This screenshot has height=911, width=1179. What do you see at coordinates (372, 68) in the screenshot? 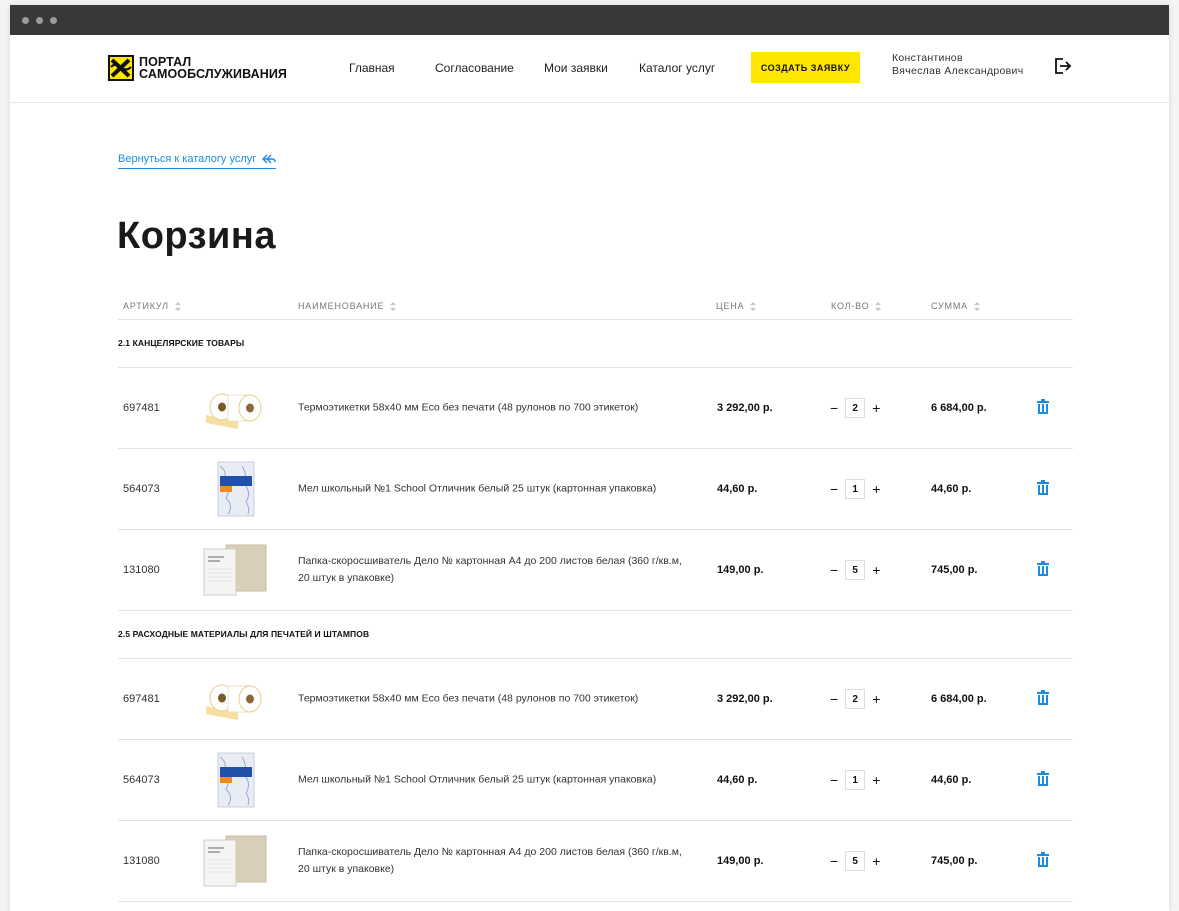
I see `nav-home: Главная` at bounding box center [372, 68].